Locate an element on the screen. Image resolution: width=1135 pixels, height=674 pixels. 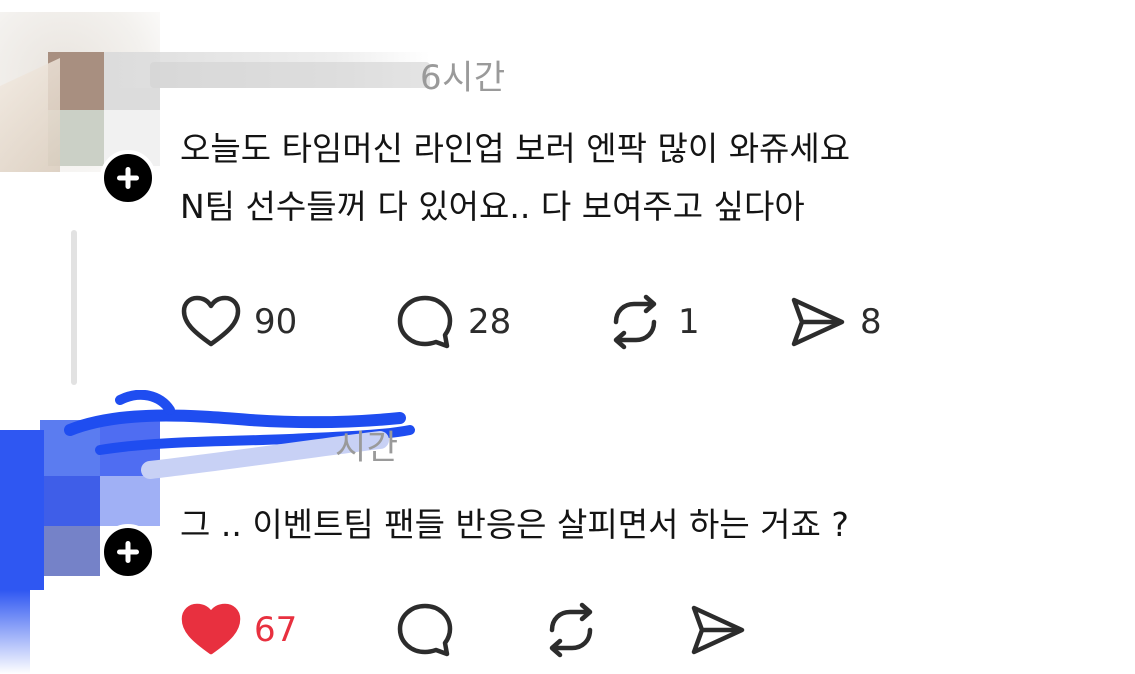
like-count: 90 is located at coordinates (276, 322).